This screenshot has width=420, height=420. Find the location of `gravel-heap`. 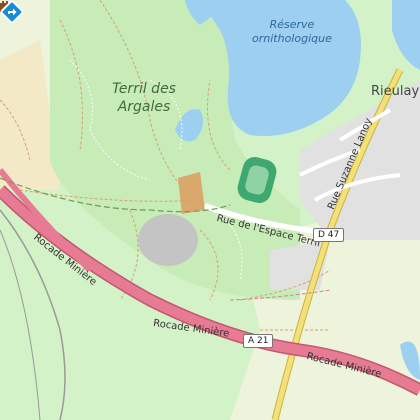

gravel-heap is located at coordinates (168, 240).